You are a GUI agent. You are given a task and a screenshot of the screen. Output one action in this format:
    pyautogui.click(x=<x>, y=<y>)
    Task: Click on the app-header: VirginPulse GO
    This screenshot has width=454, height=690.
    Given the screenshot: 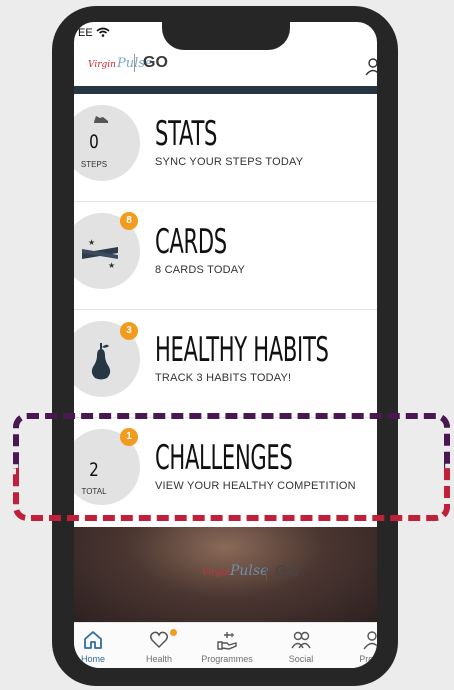 What is the action you would take?
    pyautogui.click(x=225, y=66)
    